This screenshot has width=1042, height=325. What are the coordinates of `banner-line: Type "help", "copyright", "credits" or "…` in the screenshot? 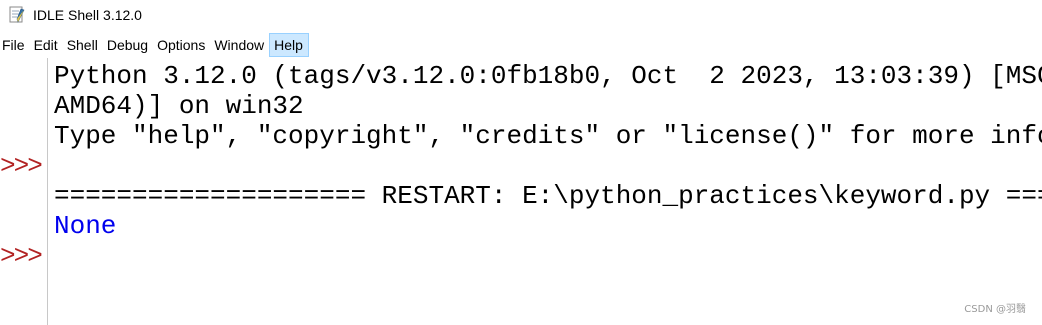 It's located at (548, 136).